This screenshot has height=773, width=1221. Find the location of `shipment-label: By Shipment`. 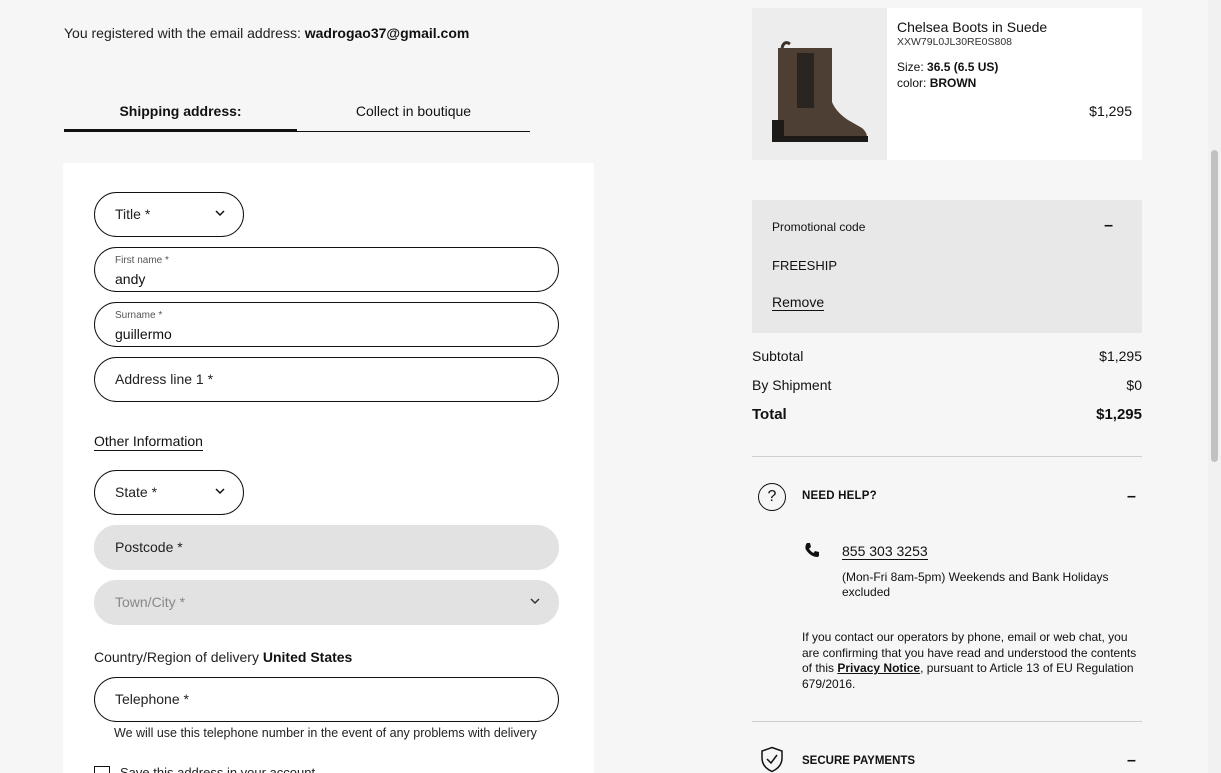

shipment-label: By Shipment is located at coordinates (792, 385).